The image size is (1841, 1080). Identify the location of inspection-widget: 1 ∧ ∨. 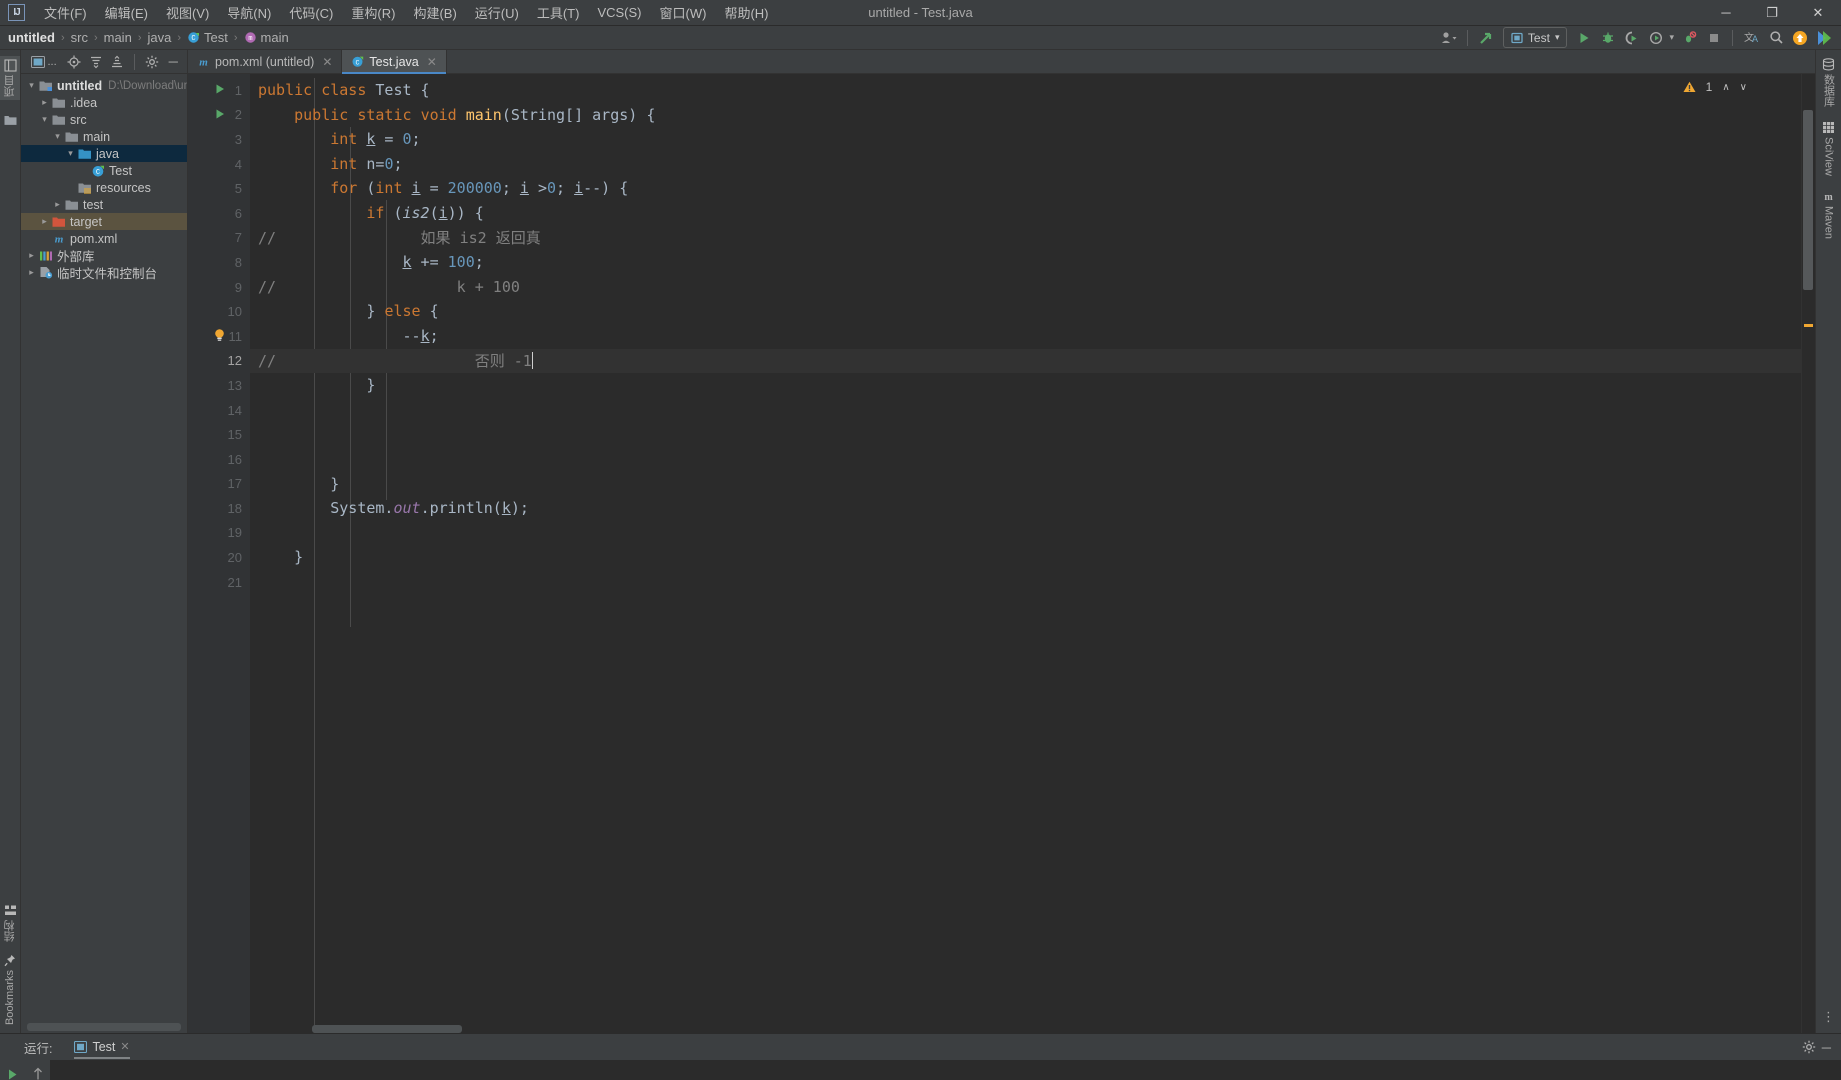
(1715, 87).